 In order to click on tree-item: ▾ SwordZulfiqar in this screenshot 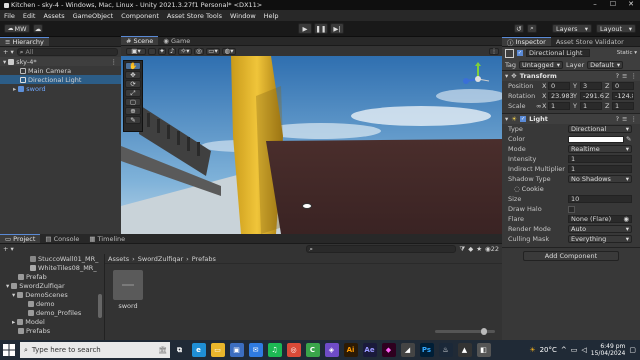, I will do `click(52, 285)`.